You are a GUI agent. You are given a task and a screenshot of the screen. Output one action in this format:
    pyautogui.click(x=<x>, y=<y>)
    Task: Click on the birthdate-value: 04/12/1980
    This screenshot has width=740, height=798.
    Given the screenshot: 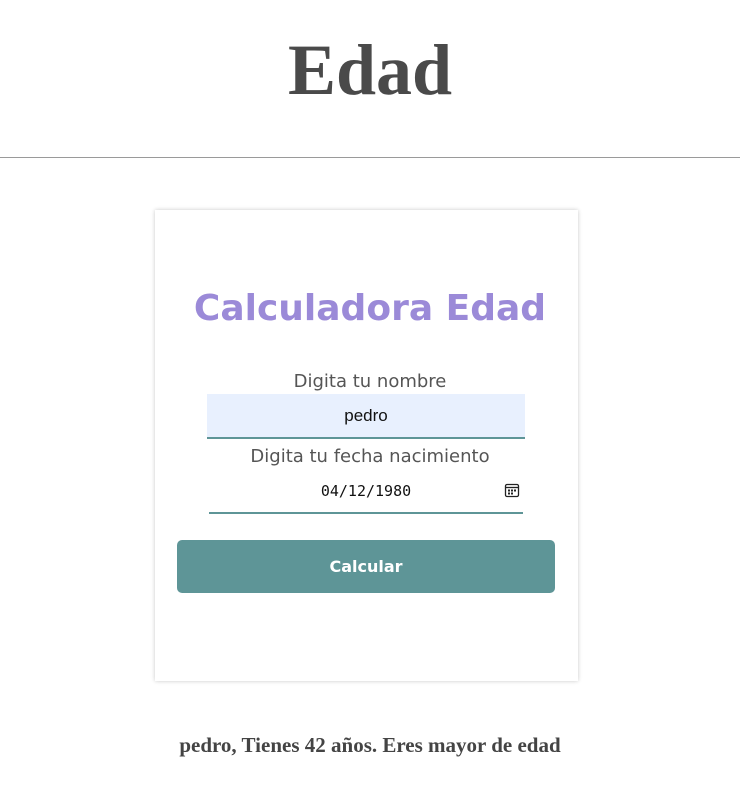 What is the action you would take?
    pyautogui.click(x=366, y=491)
    